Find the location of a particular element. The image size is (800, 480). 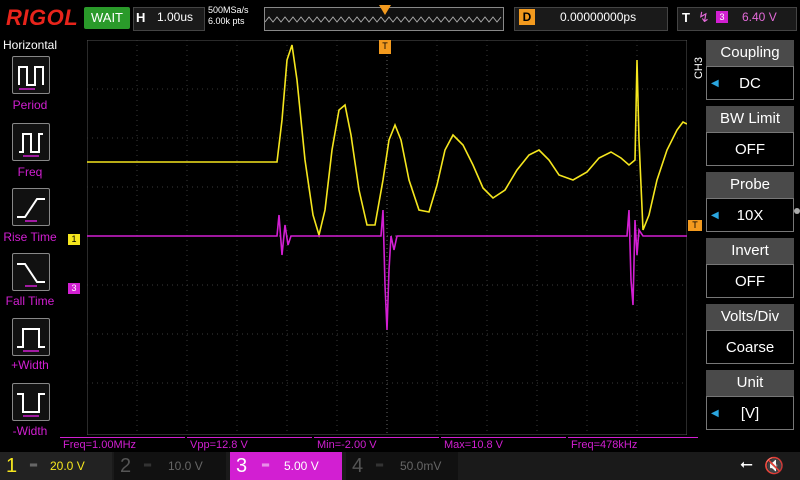

fall-time-icon is located at coordinates (31, 272).